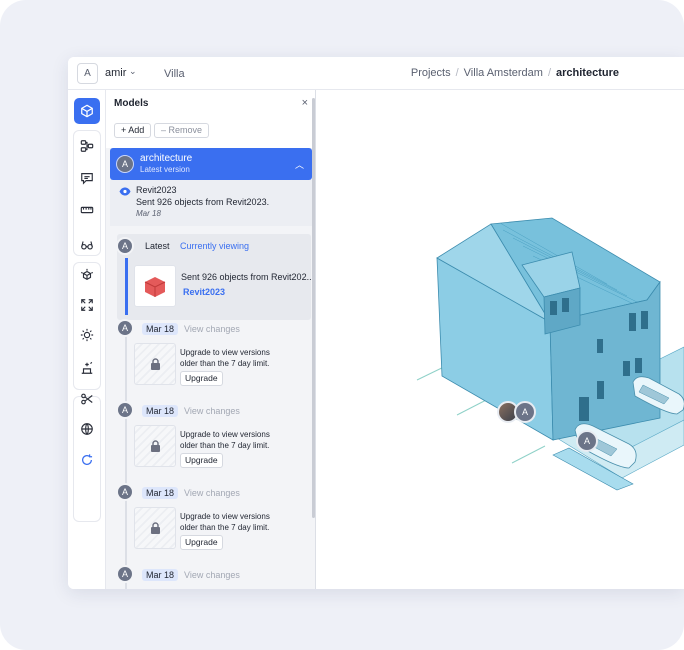 This screenshot has width=684, height=650. I want to click on panel-toolbar: + Add – Remove, so click(210, 132).